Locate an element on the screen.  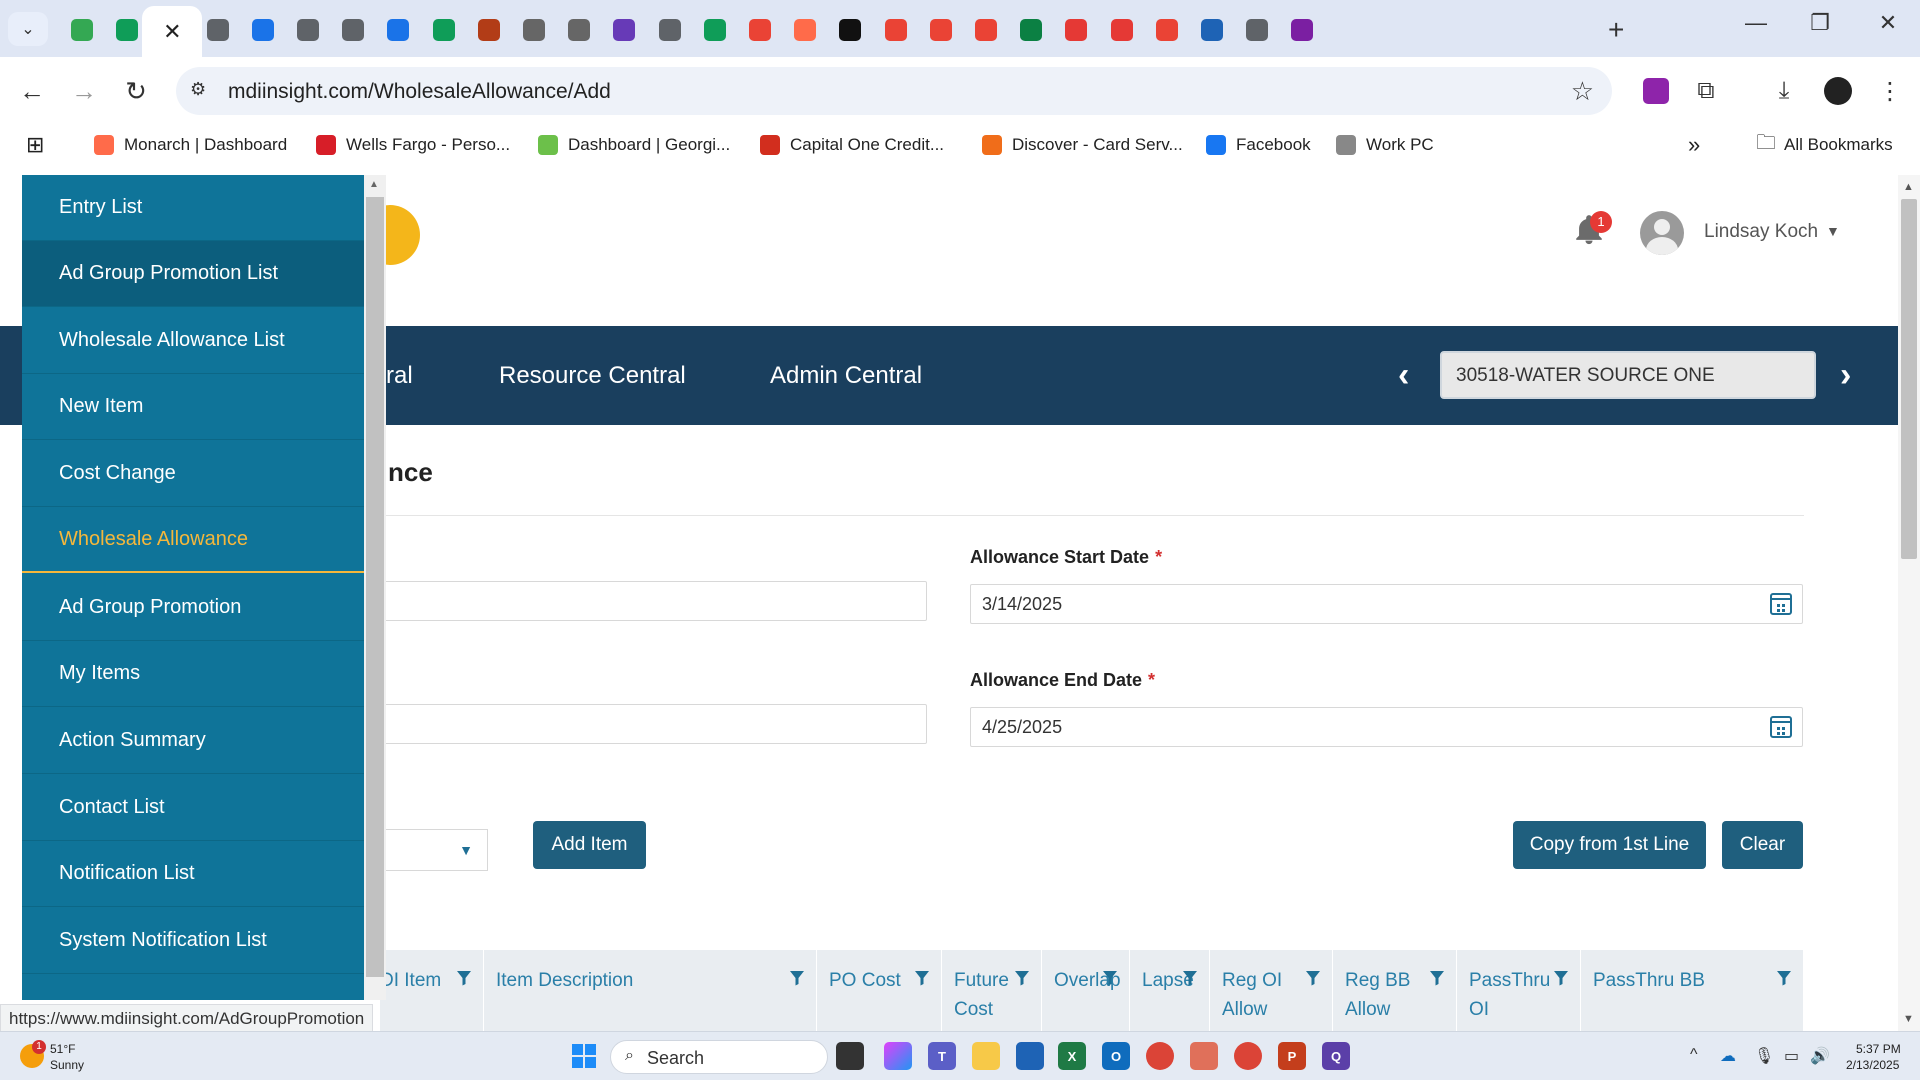
side-menu-scrollbar: ▲ is located at coordinates (375, 587).